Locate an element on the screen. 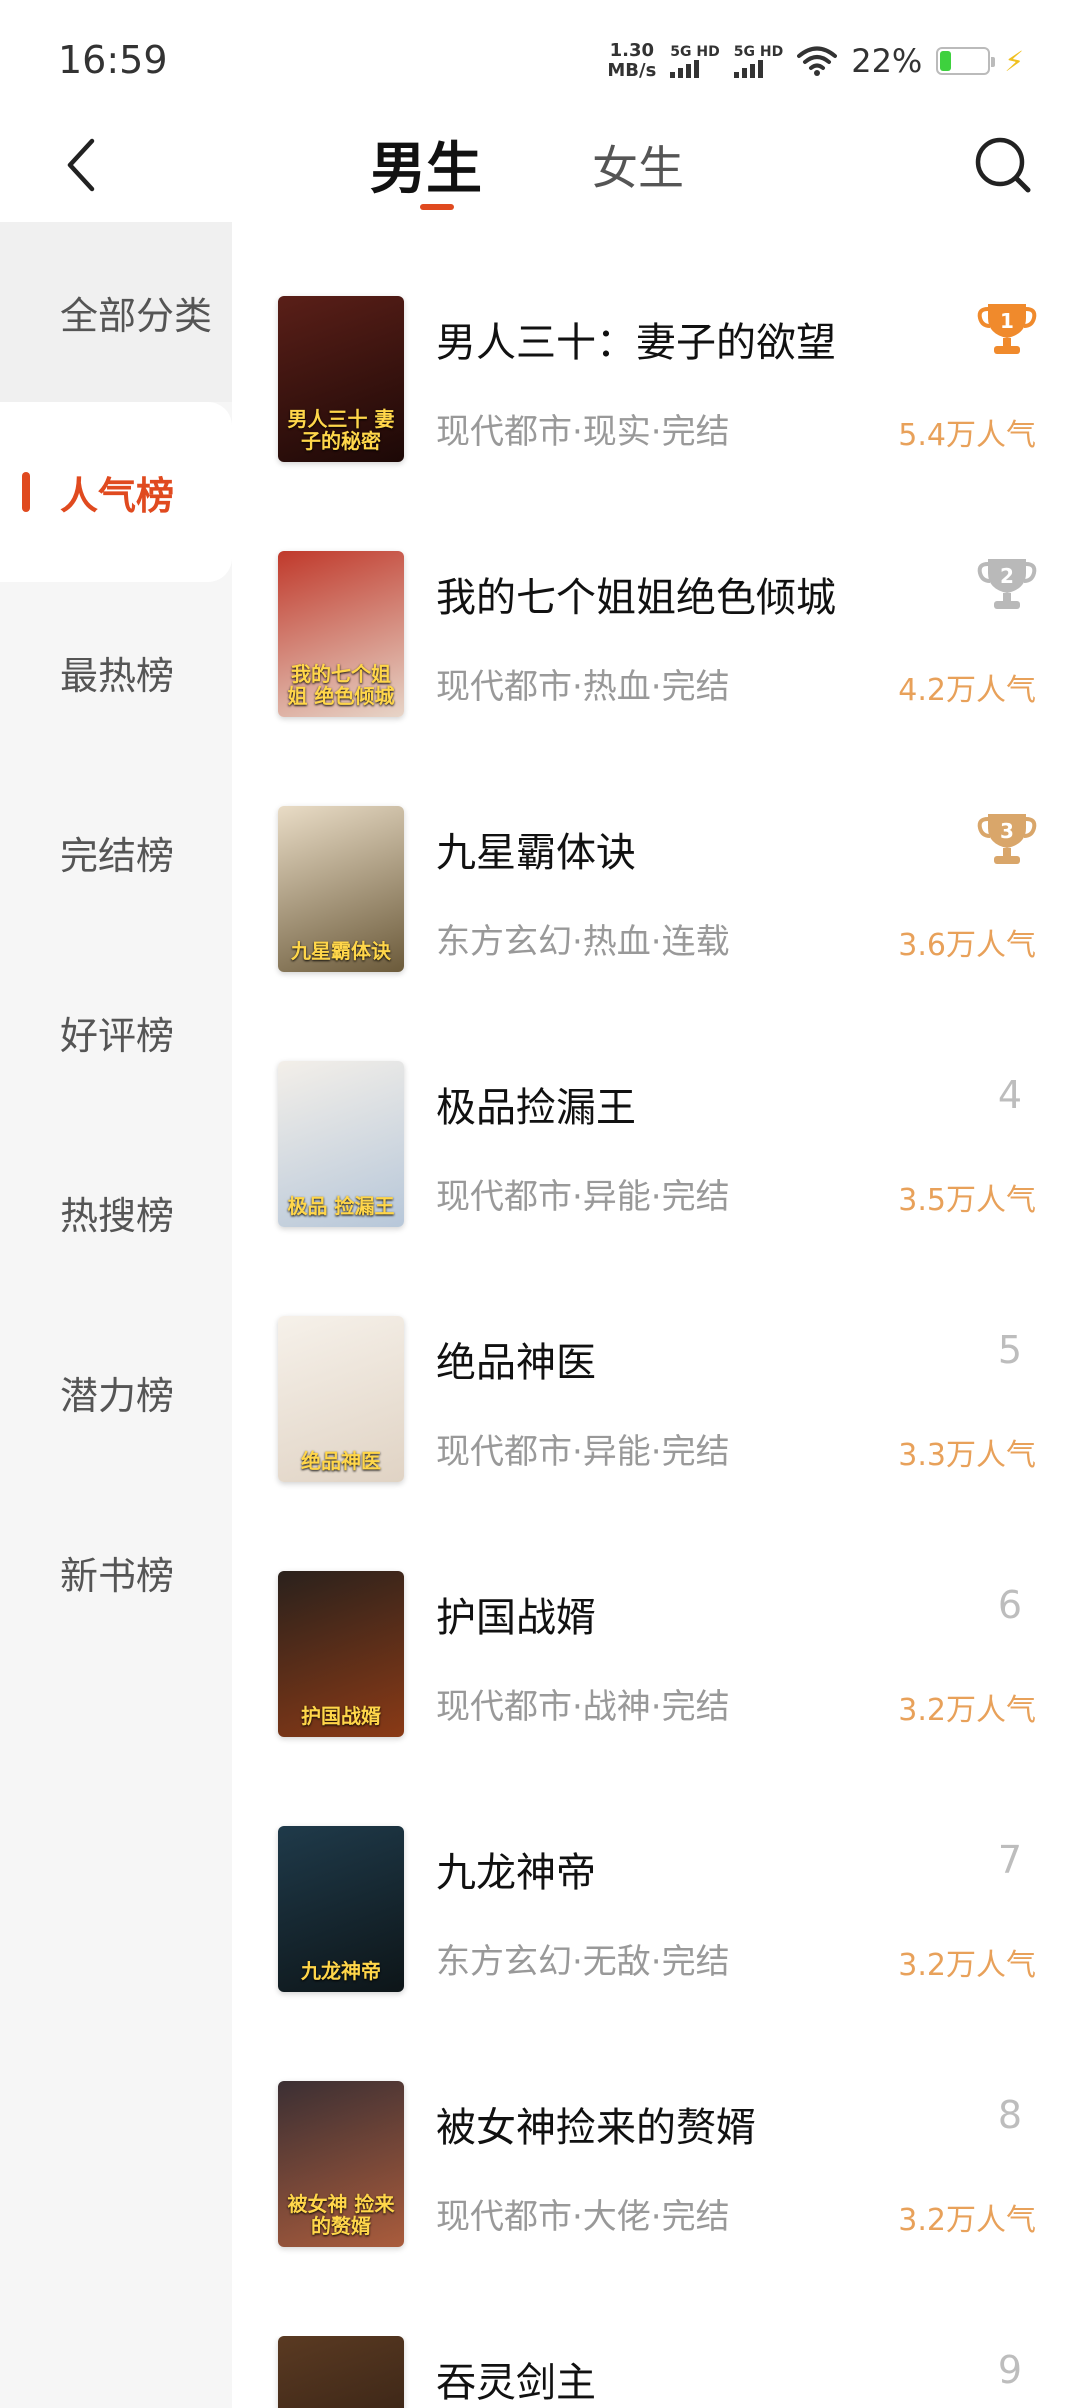  book-cover: 极品 捡漏王 is located at coordinates (341, 1144).